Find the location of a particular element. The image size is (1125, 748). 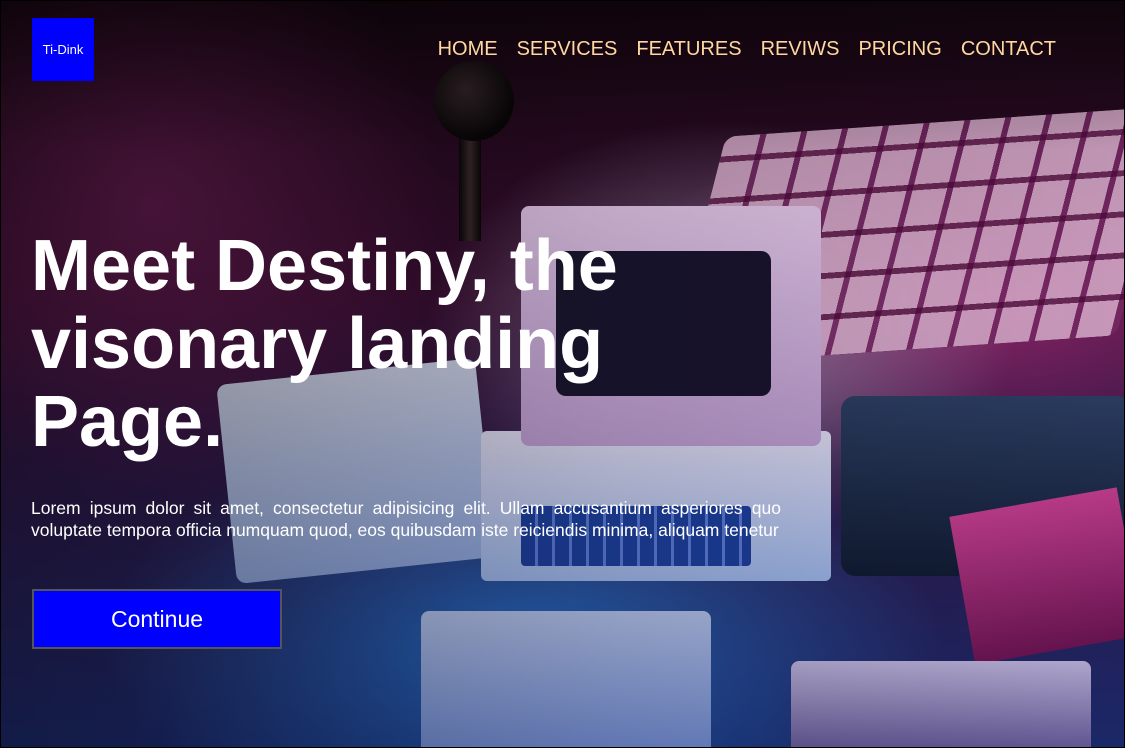

joystick-stick-graphic is located at coordinates (470, 181).